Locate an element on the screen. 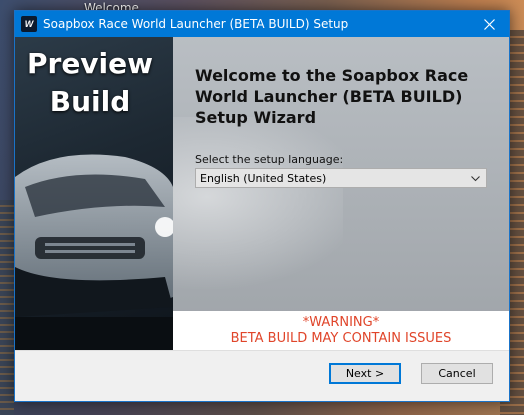 The height and width of the screenshot is (415, 524). language-label: Select the setup language: is located at coordinates (269, 159).